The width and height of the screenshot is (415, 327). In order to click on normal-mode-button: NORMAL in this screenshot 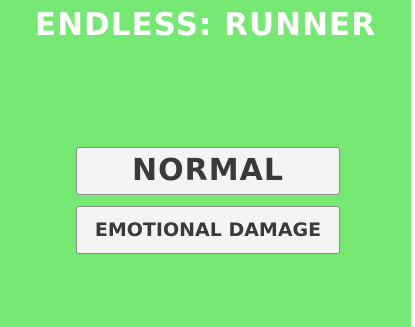, I will do `click(208, 171)`.